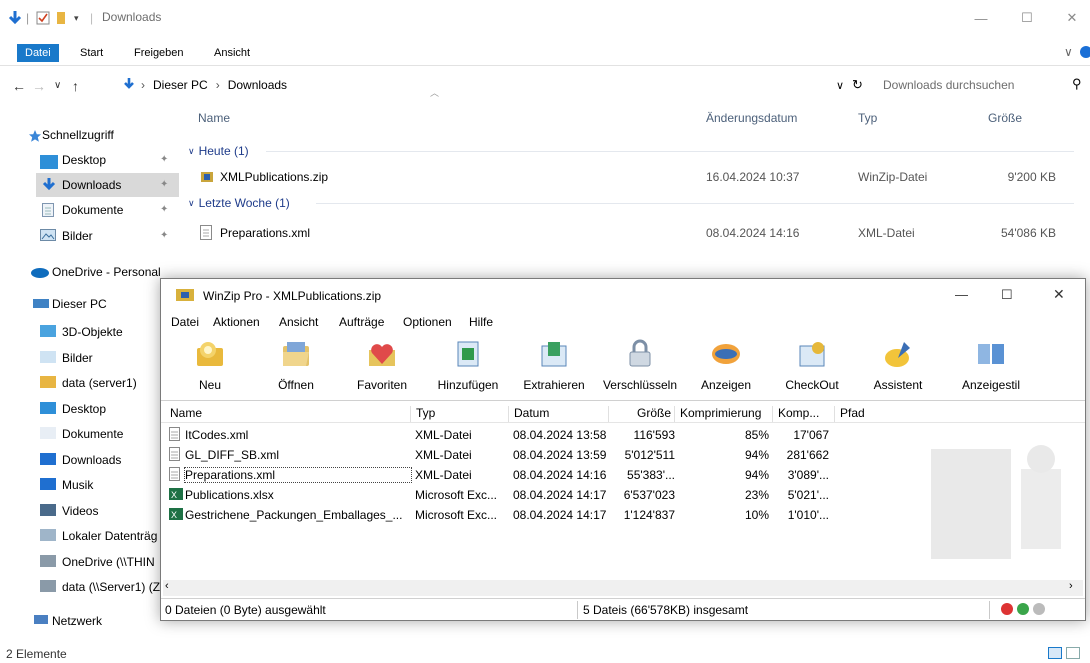 This screenshot has height=663, width=1090. What do you see at coordinates (560, 414) in the screenshot?
I see `wz-column-datum: Datum` at bounding box center [560, 414].